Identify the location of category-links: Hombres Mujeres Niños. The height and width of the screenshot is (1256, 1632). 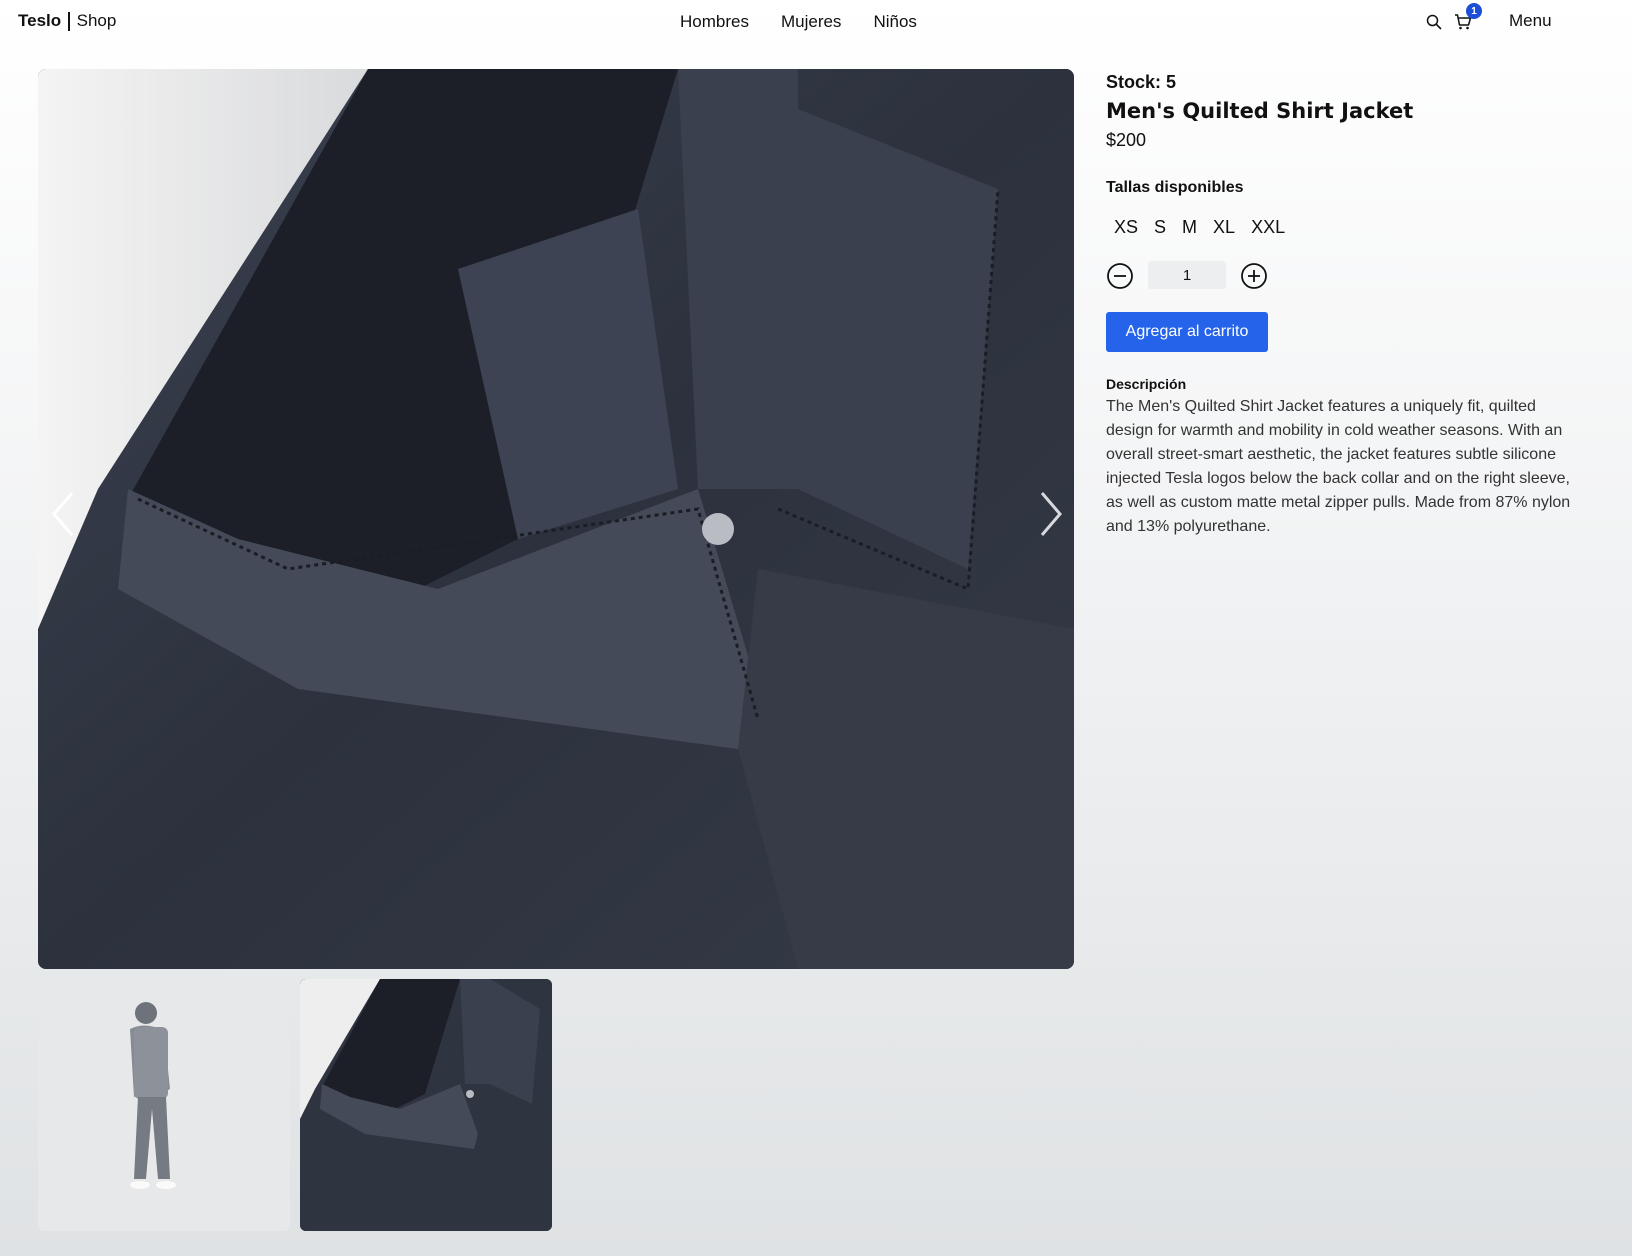
(806, 22).